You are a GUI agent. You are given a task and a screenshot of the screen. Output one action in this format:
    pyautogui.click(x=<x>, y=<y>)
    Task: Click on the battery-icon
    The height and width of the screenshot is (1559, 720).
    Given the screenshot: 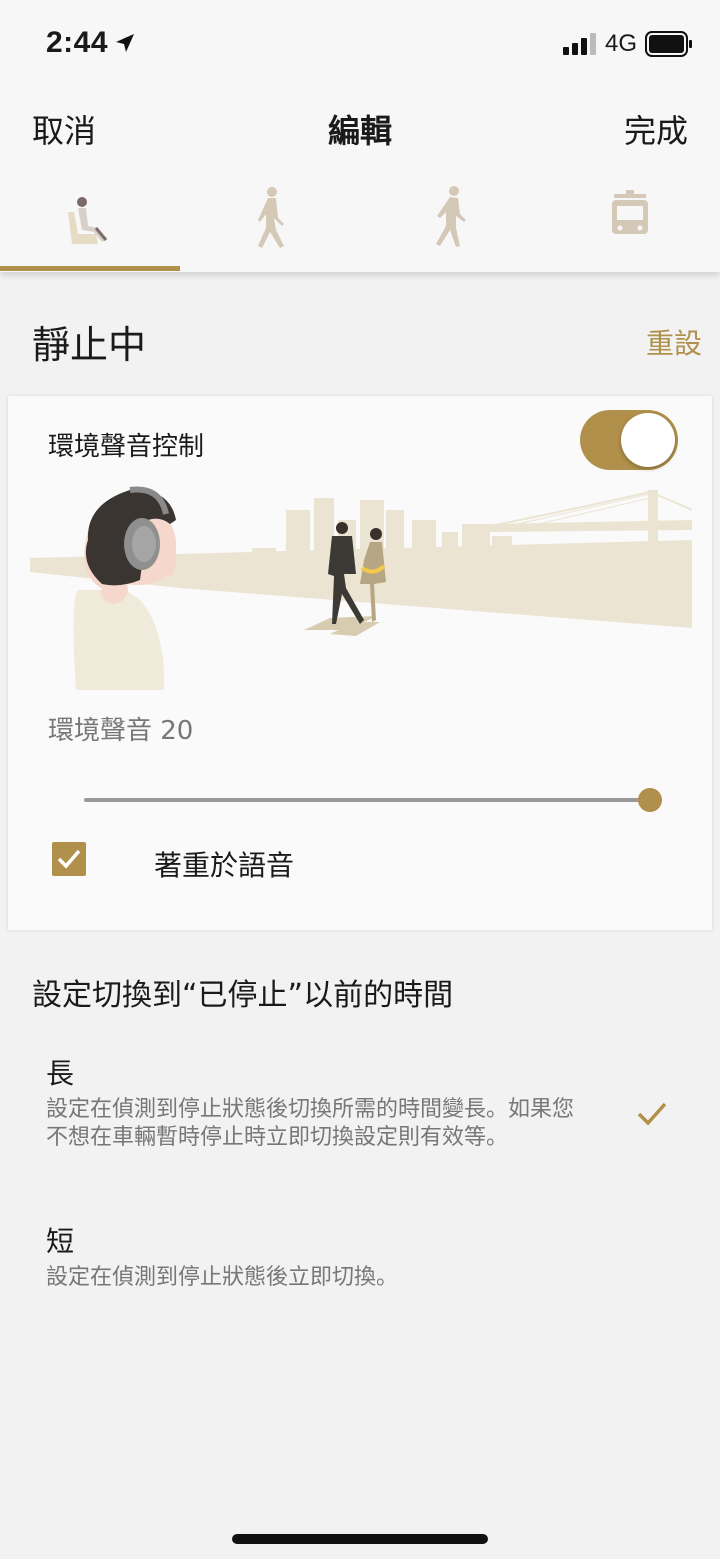 What is the action you would take?
    pyautogui.click(x=668, y=44)
    